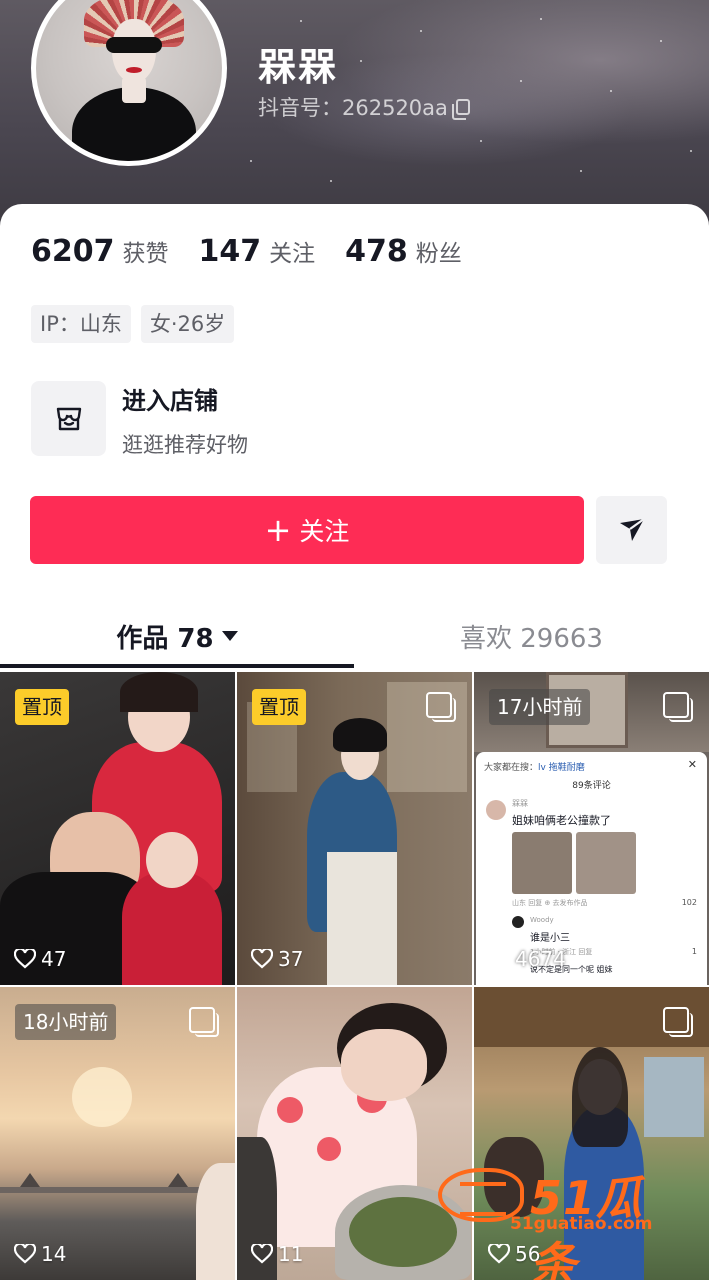  What do you see at coordinates (581, 1224) in the screenshot?
I see `watermark-url: 51guatiao.com` at bounding box center [581, 1224].